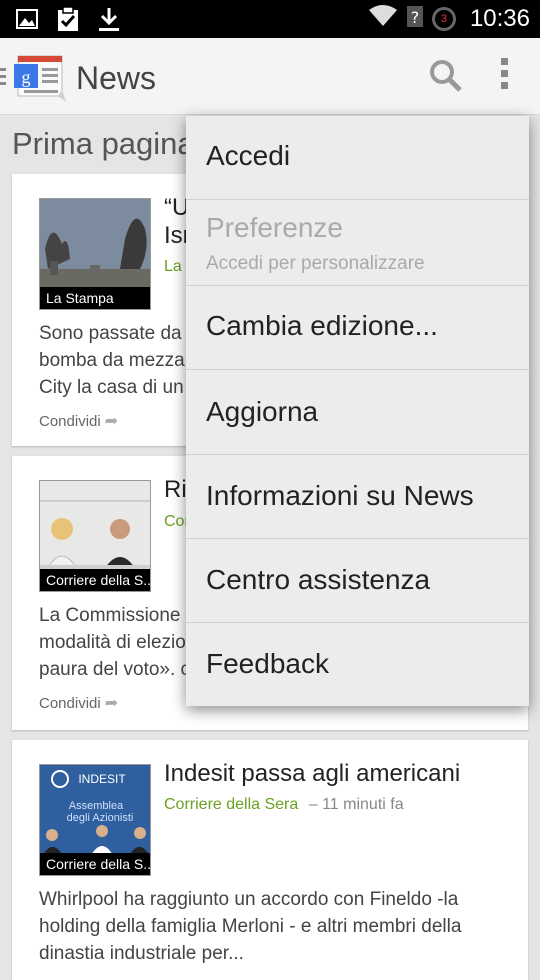  Describe the element at coordinates (357, 158) in the screenshot. I see `menu-item-accedi: Accedi` at that location.